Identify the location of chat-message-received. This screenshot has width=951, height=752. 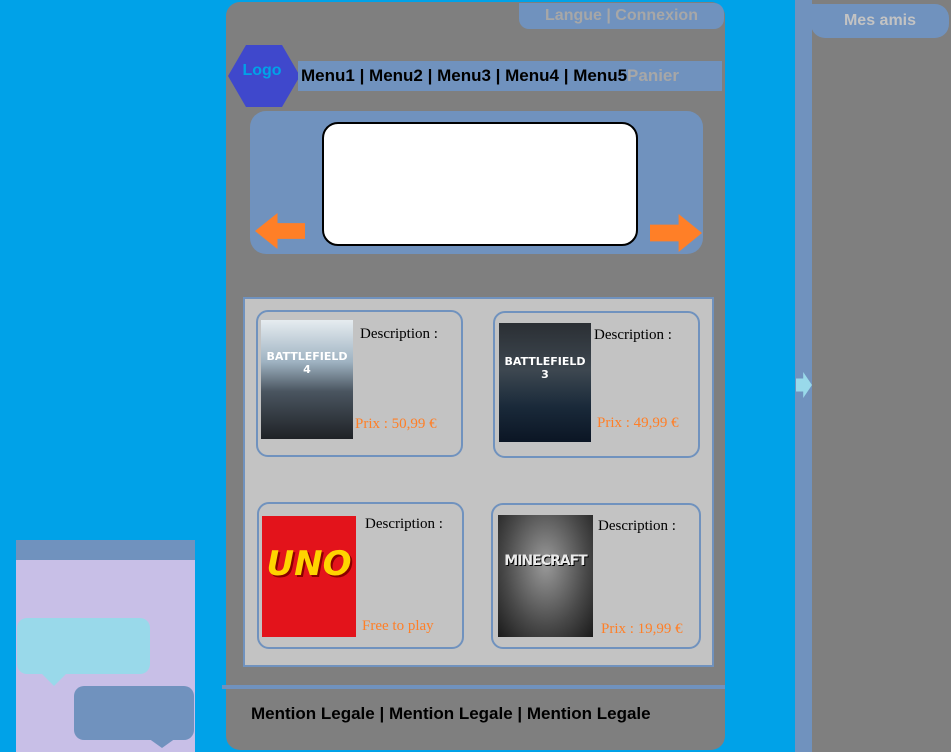
(83, 646).